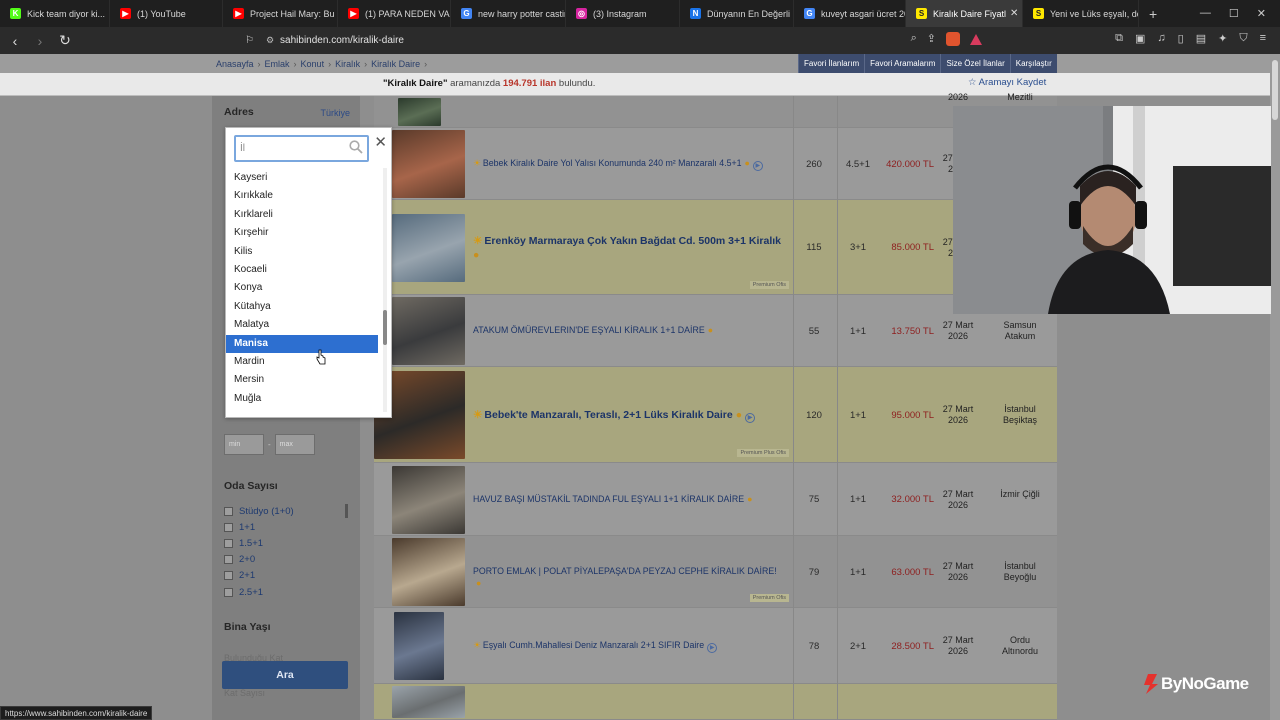 This screenshot has height=720, width=1280. What do you see at coordinates (508, 13) in the screenshot?
I see `browser-tab: Gnew harry potter castin` at bounding box center [508, 13].